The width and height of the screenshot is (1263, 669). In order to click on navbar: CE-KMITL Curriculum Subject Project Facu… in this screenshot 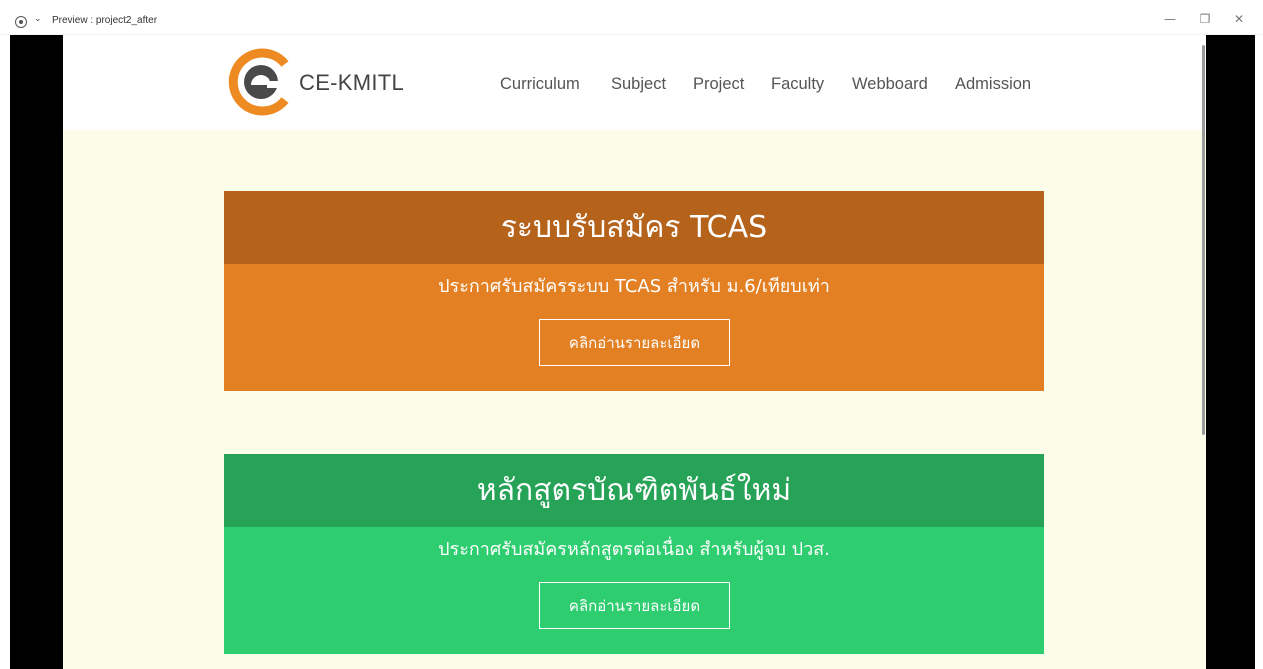, I will do `click(634, 82)`.